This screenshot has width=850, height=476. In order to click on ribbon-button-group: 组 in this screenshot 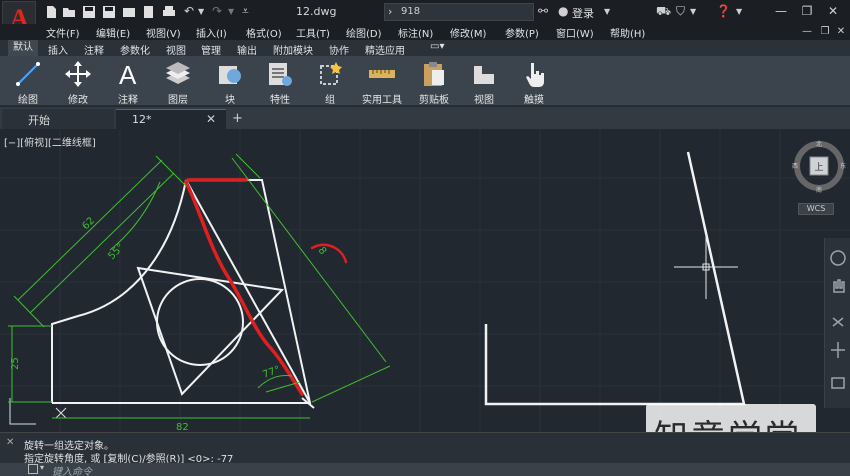, I will do `click(330, 82)`.